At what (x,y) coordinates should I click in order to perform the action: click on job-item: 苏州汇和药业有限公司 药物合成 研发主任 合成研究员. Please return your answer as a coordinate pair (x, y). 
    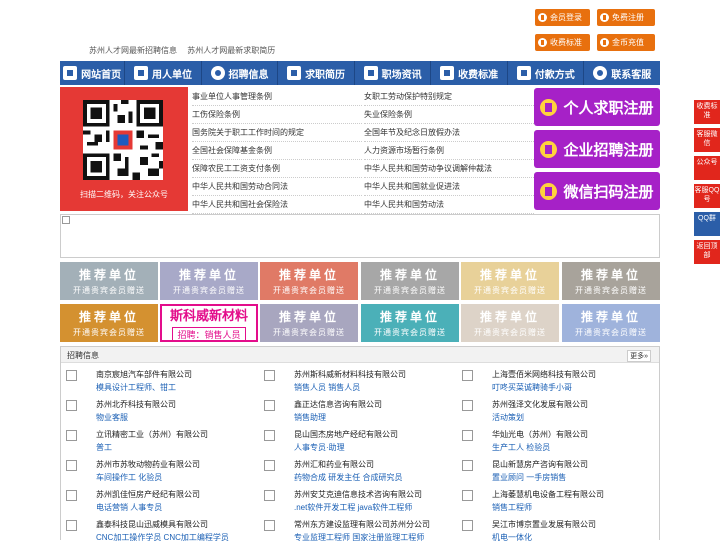
    Looking at the image, I should click on (359, 473).